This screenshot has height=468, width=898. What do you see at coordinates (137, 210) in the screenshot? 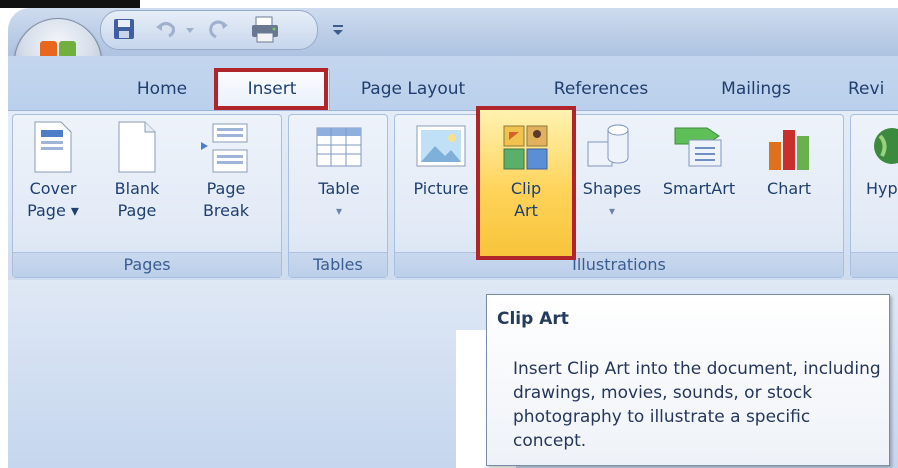
I see `blank-page-label-2: Page` at bounding box center [137, 210].